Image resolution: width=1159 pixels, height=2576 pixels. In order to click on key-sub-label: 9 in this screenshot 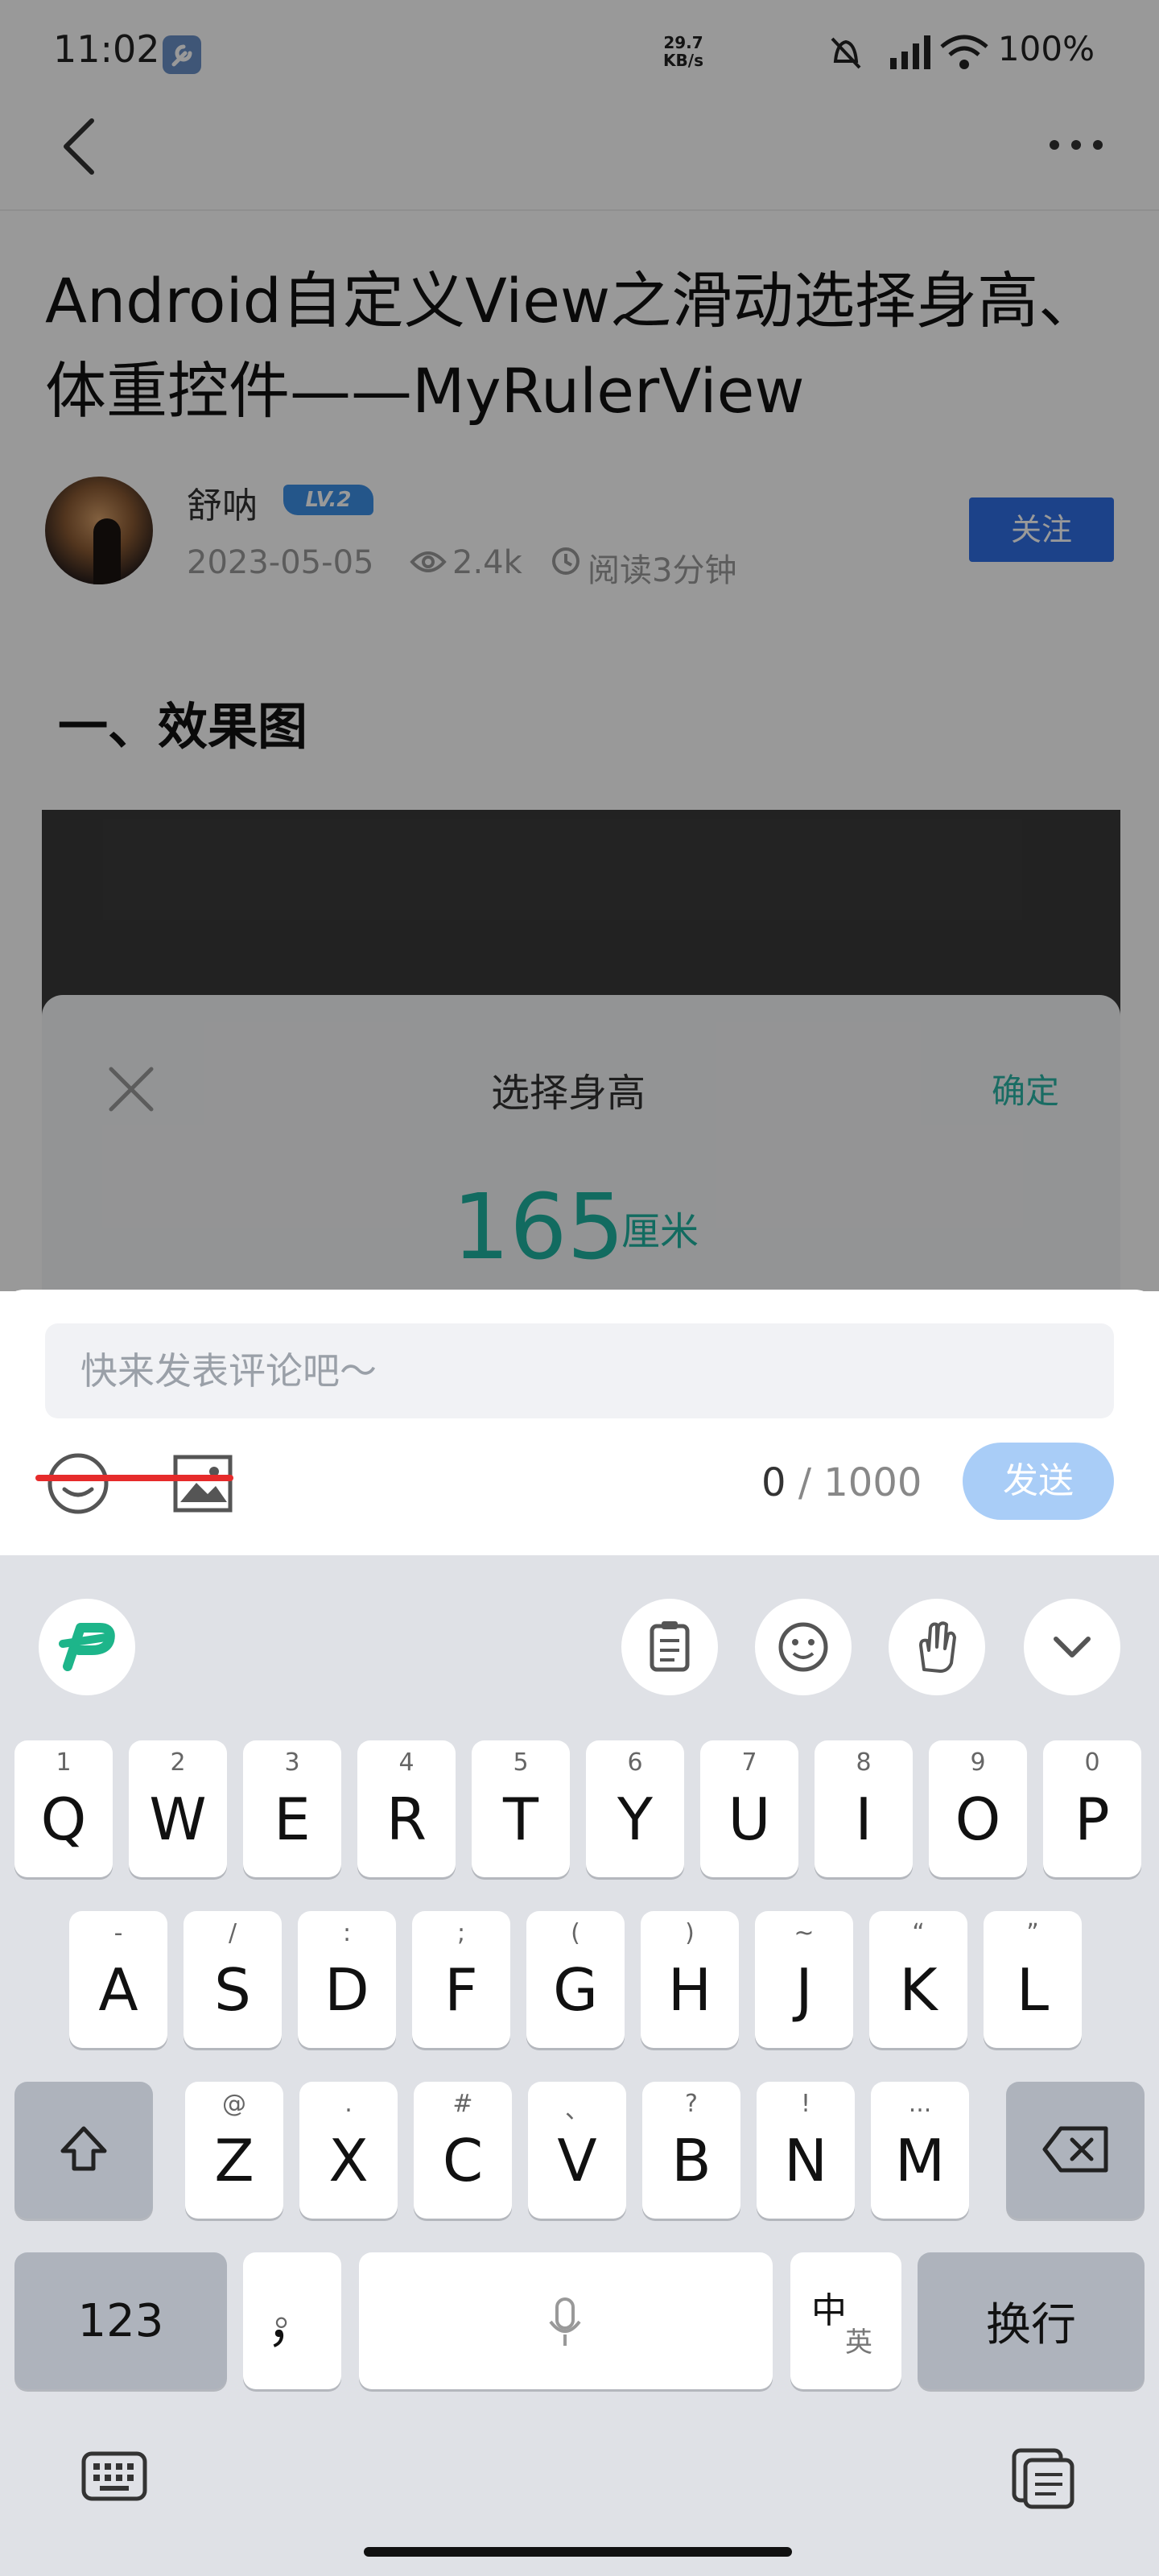, I will do `click(978, 1763)`.